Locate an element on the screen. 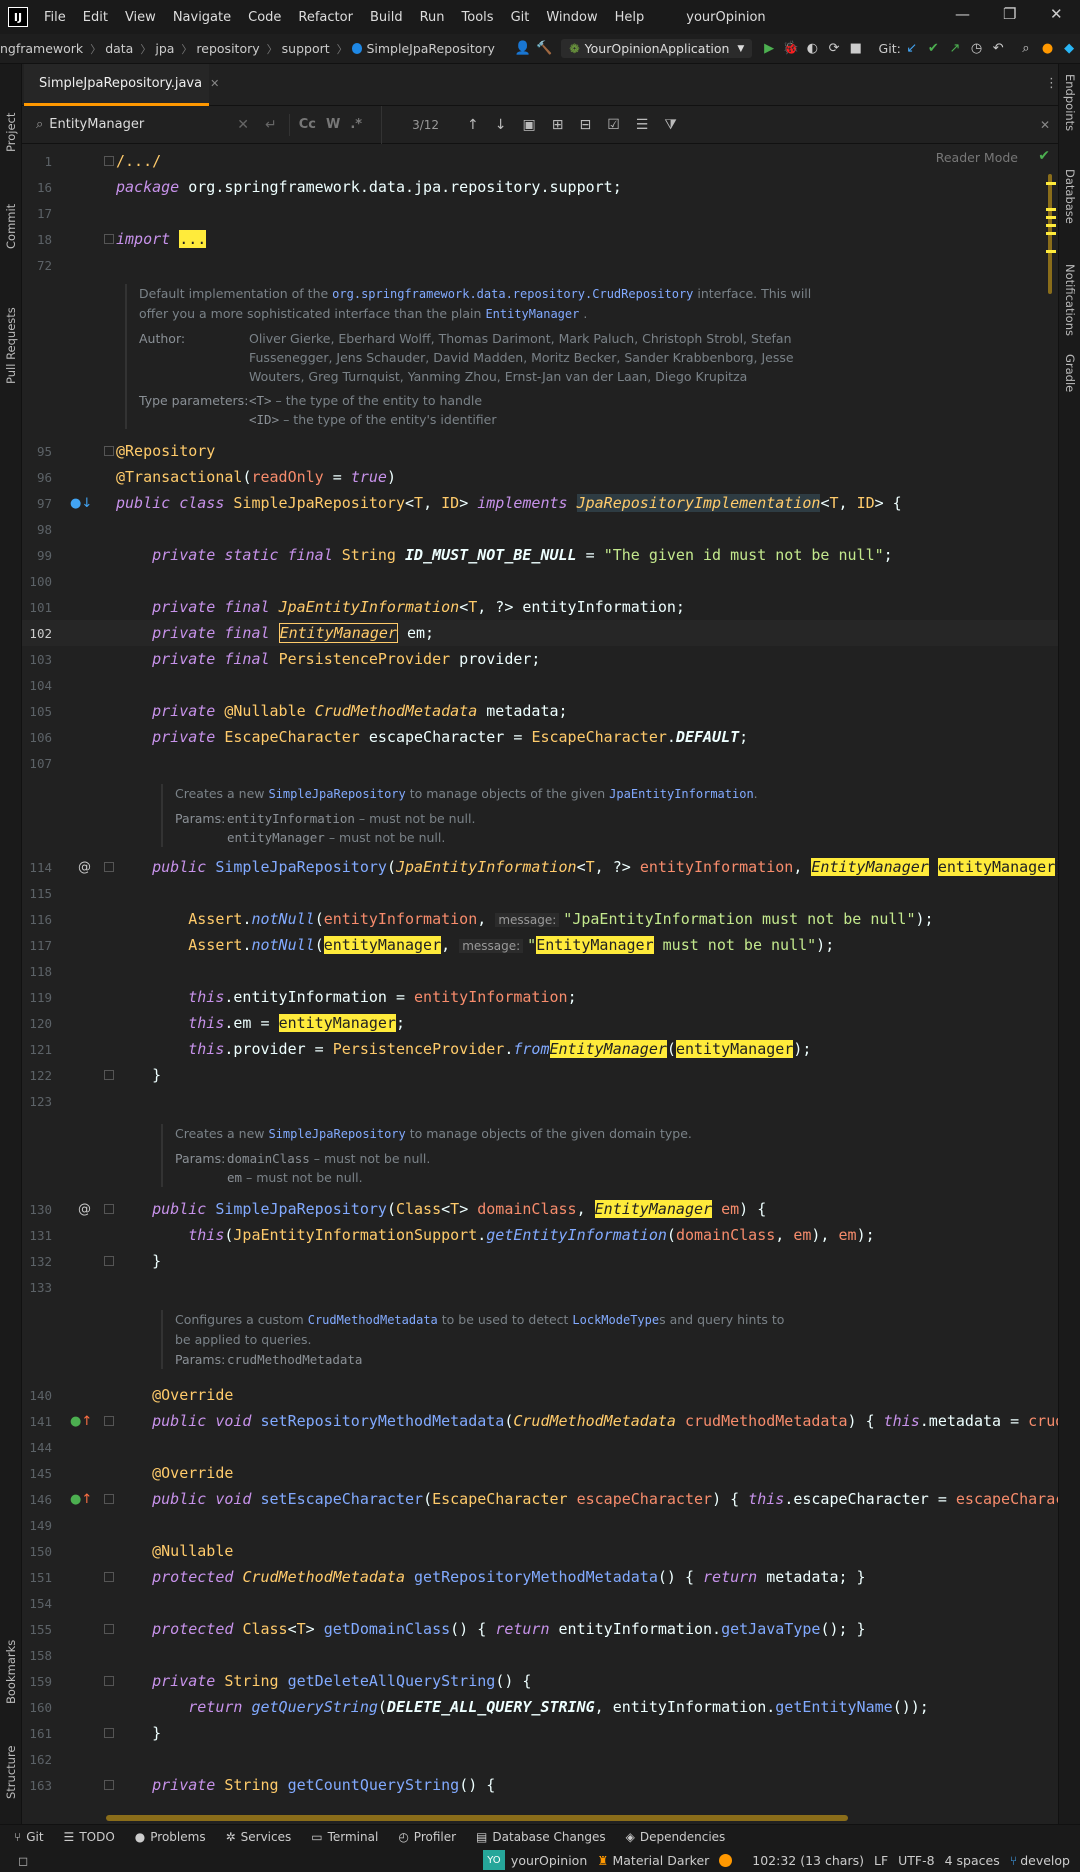 Image resolution: width=1080 pixels, height=1872 pixels. toggle-tool-windows-icon: ◻ is located at coordinates (23, 1860).